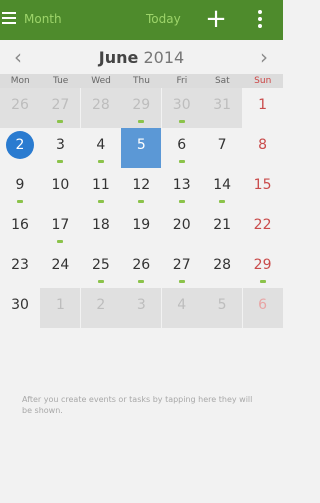 Image resolution: width=320 pixels, height=503 pixels. What do you see at coordinates (260, 20) in the screenshot?
I see `more-vert-icon` at bounding box center [260, 20].